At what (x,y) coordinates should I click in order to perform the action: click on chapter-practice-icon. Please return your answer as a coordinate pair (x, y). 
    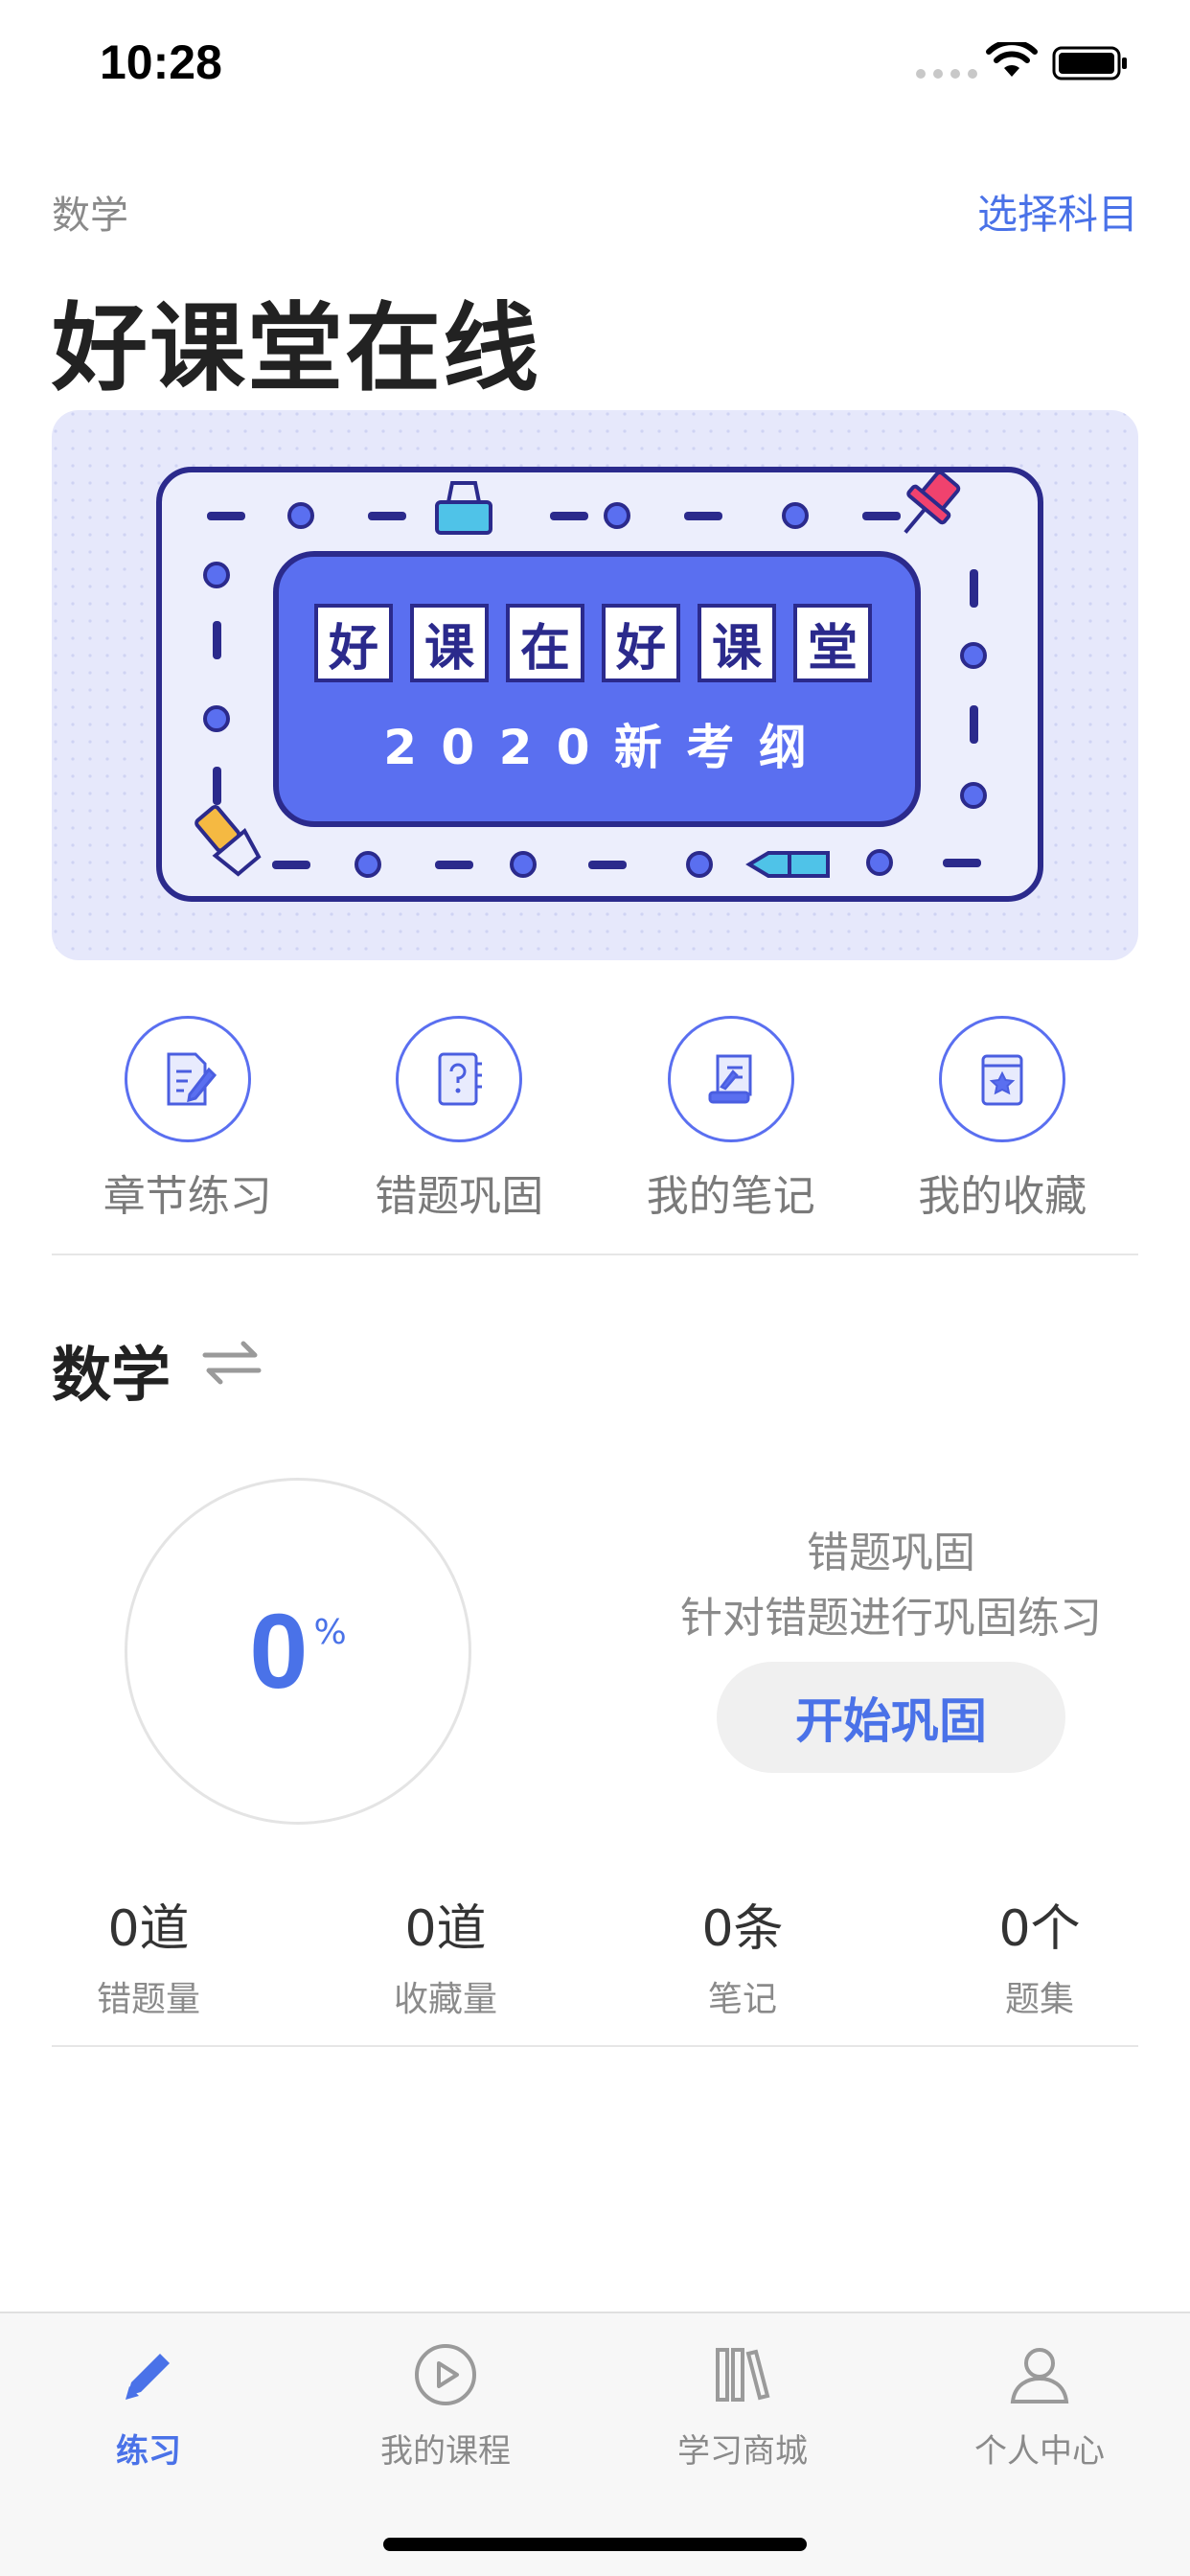
    Looking at the image, I should click on (187, 1079).